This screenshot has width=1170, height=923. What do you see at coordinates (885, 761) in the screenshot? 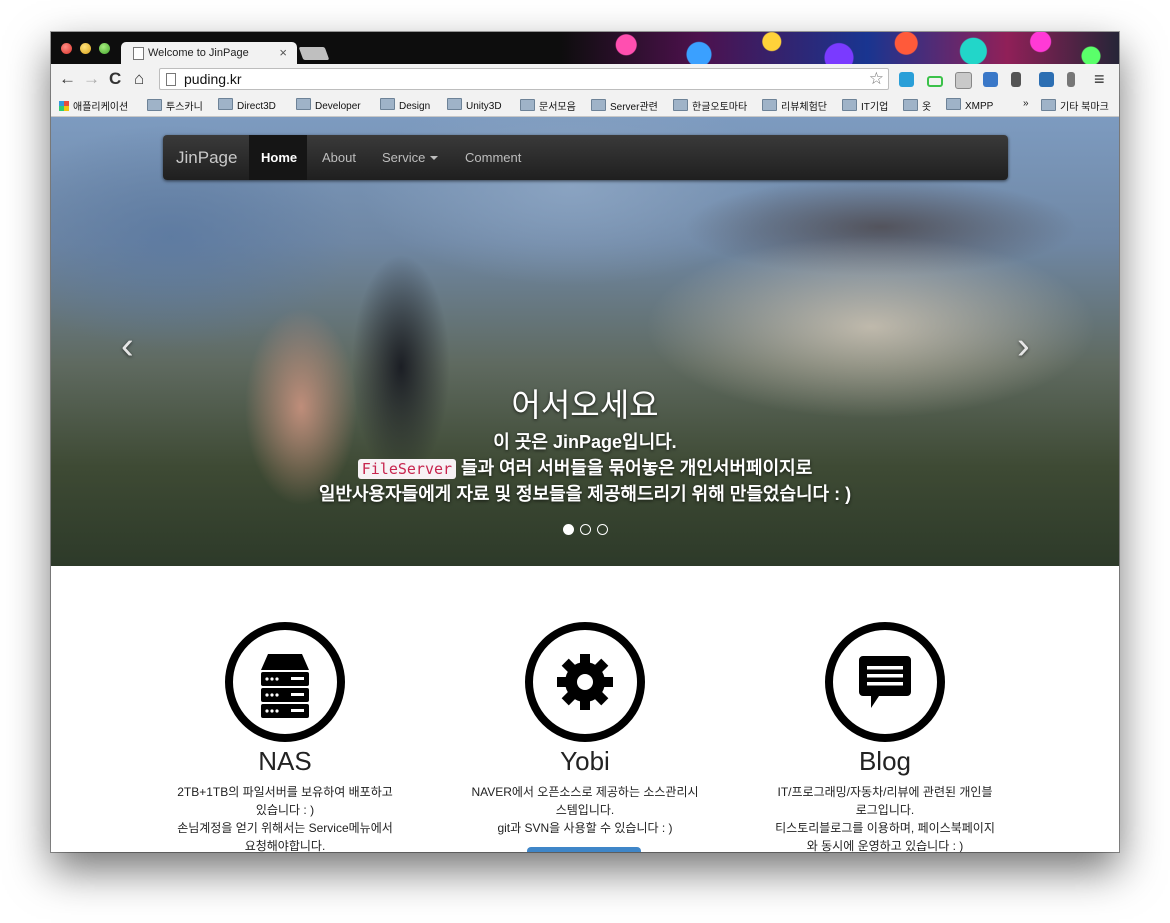
I see `feature-title: Blog` at bounding box center [885, 761].